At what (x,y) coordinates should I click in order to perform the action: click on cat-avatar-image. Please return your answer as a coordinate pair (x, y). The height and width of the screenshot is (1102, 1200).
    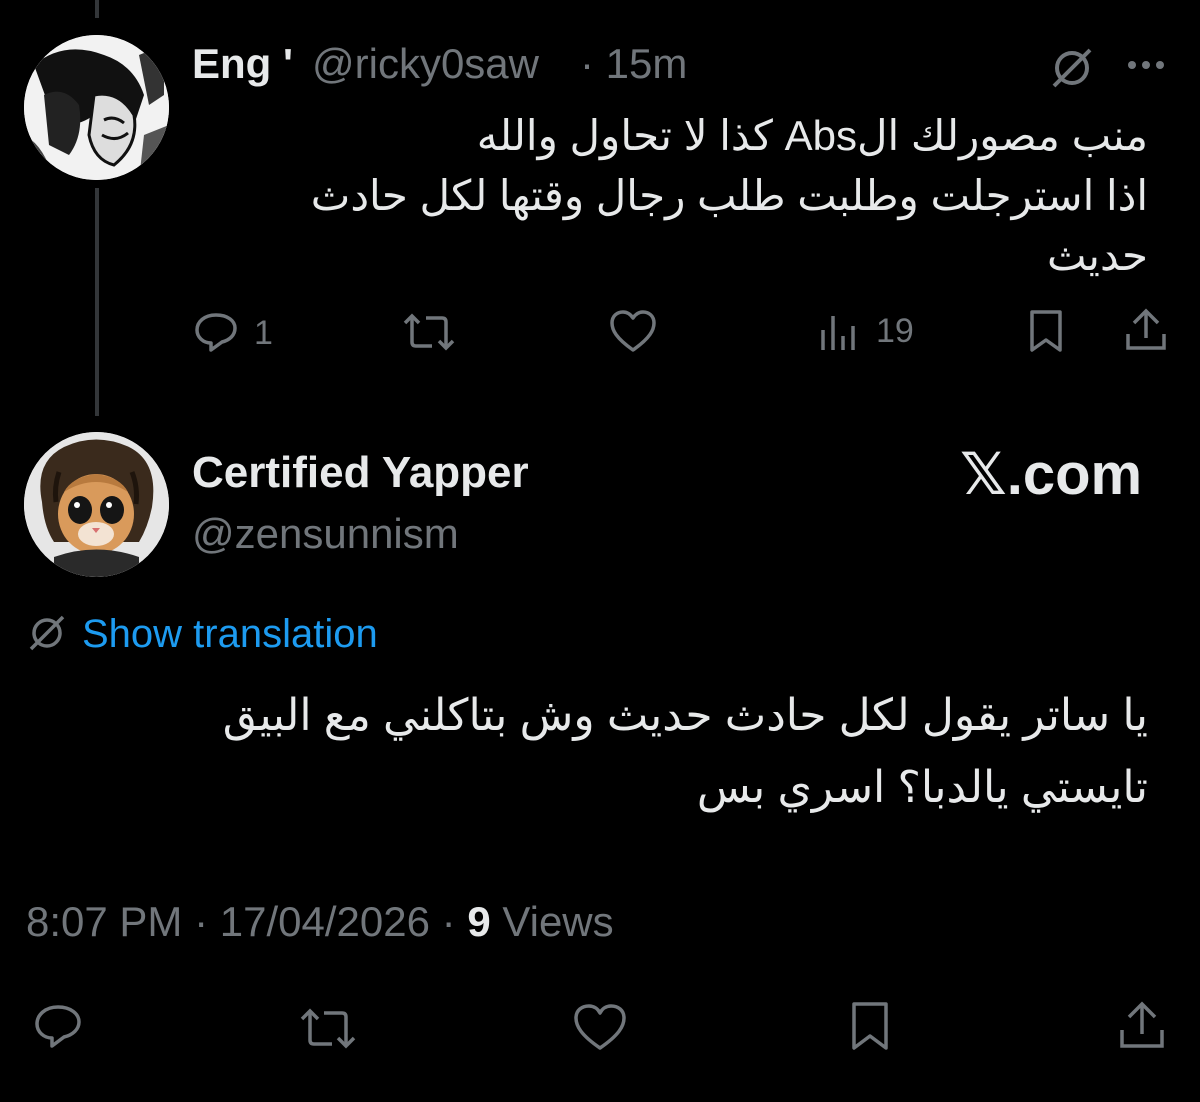
    Looking at the image, I should click on (96, 504).